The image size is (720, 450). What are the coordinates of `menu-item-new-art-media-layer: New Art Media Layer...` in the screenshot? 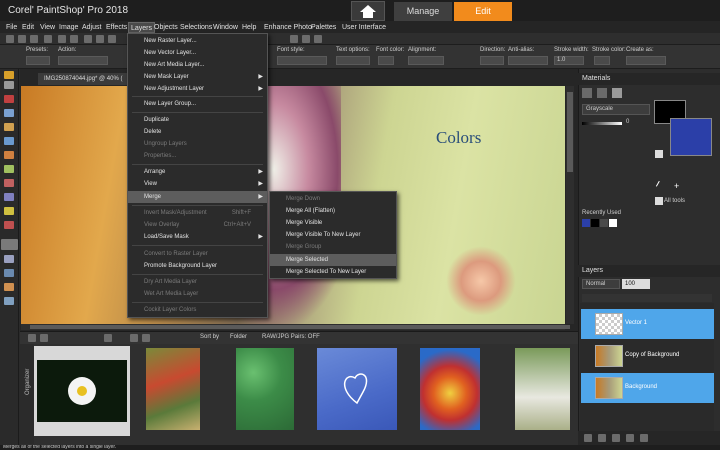 It's located at (197, 65).